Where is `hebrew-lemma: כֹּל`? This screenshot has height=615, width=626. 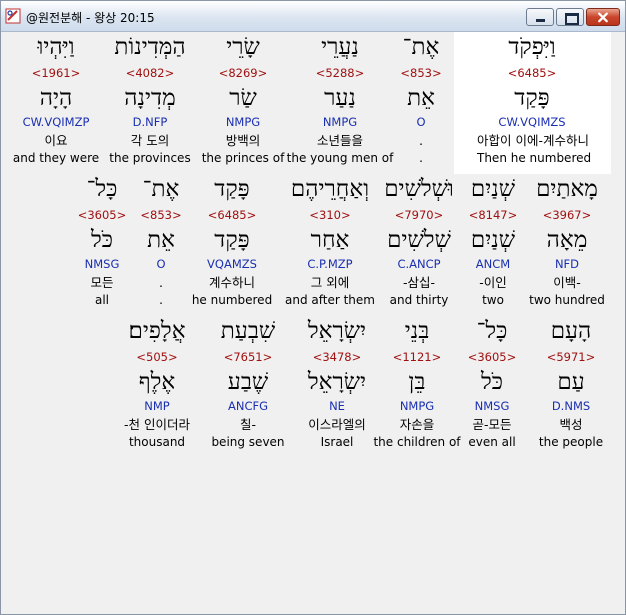
hebrew-lemma: כֹּל is located at coordinates (101, 240).